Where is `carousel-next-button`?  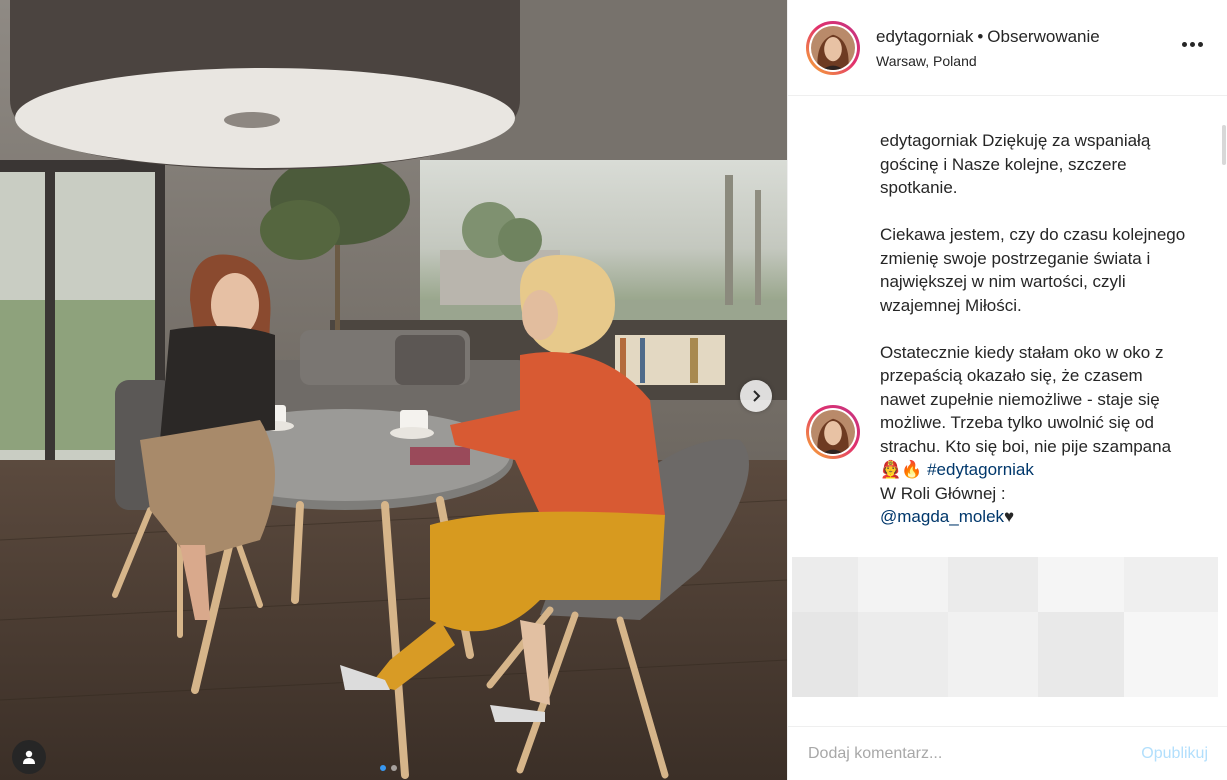 carousel-next-button is located at coordinates (756, 396).